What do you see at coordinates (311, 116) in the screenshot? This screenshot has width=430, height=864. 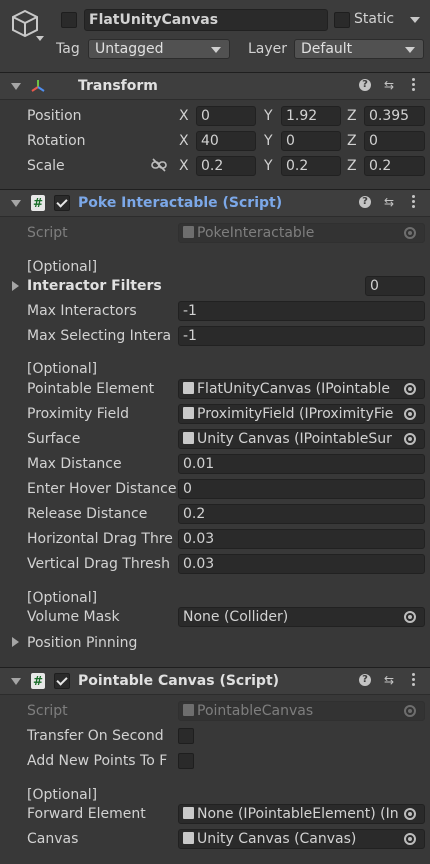 I see `position-y-field: 1.92` at bounding box center [311, 116].